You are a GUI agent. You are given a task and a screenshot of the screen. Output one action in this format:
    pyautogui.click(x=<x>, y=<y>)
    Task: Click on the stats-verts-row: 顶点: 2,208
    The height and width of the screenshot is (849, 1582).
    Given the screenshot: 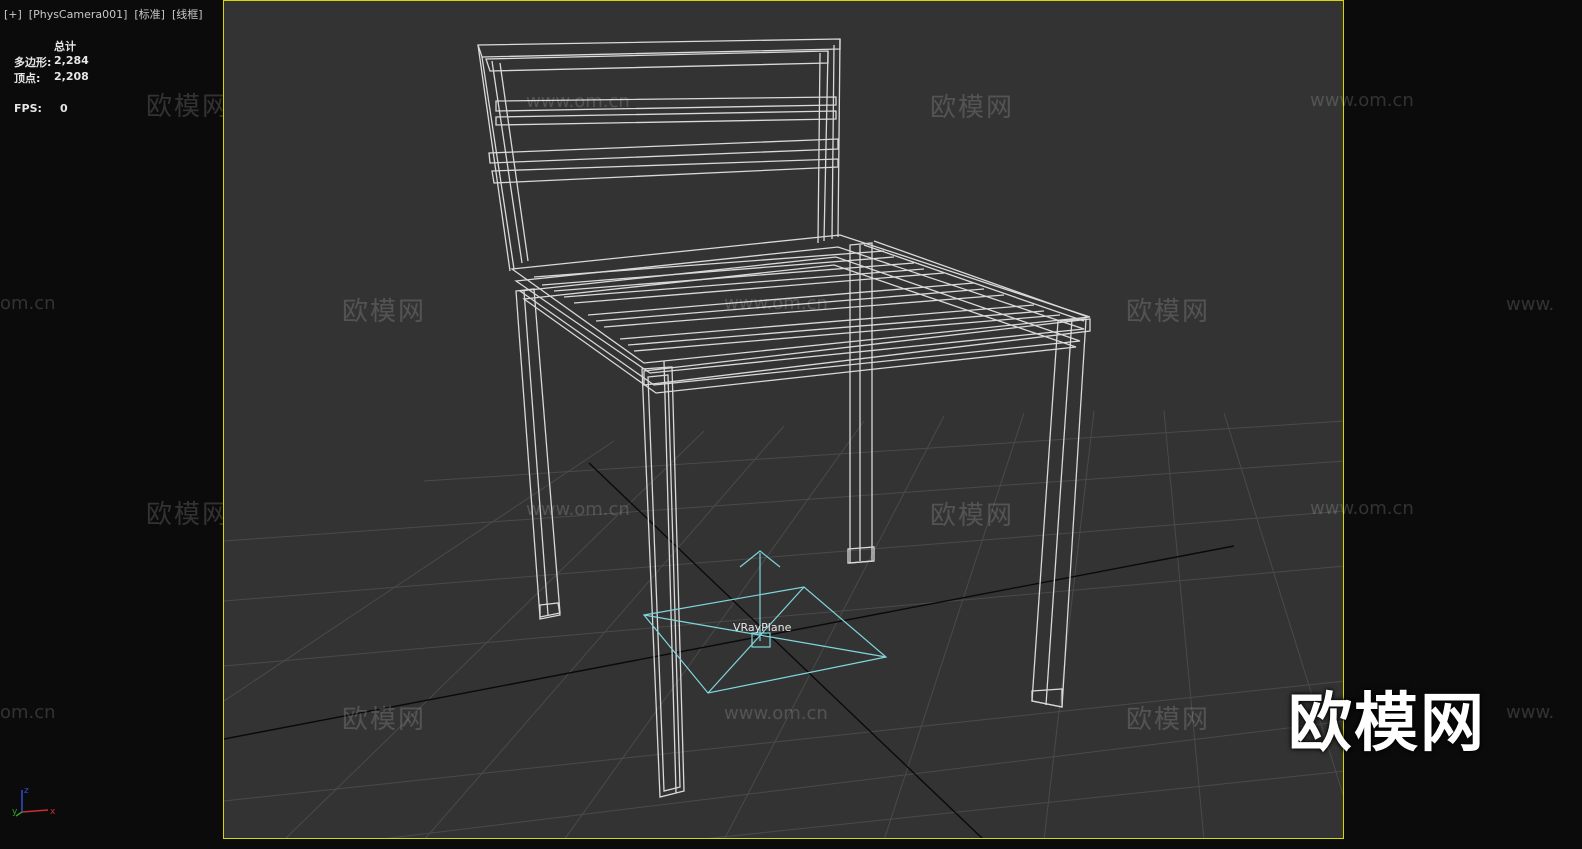 What is the action you would take?
    pyautogui.click(x=51, y=78)
    